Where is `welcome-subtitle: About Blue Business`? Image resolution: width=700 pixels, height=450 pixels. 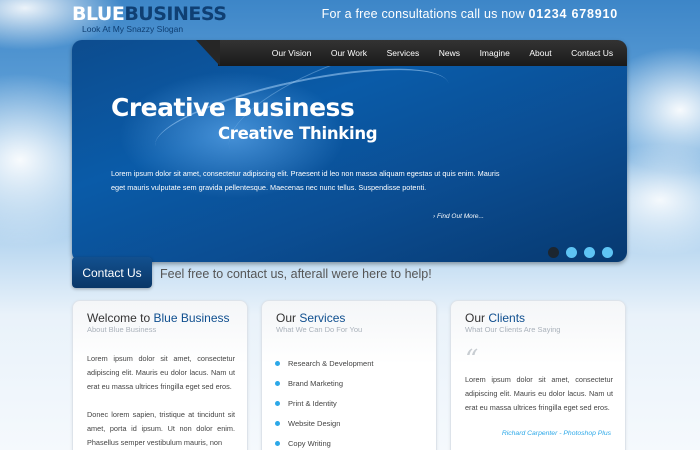 welcome-subtitle: About Blue Business is located at coordinates (122, 329).